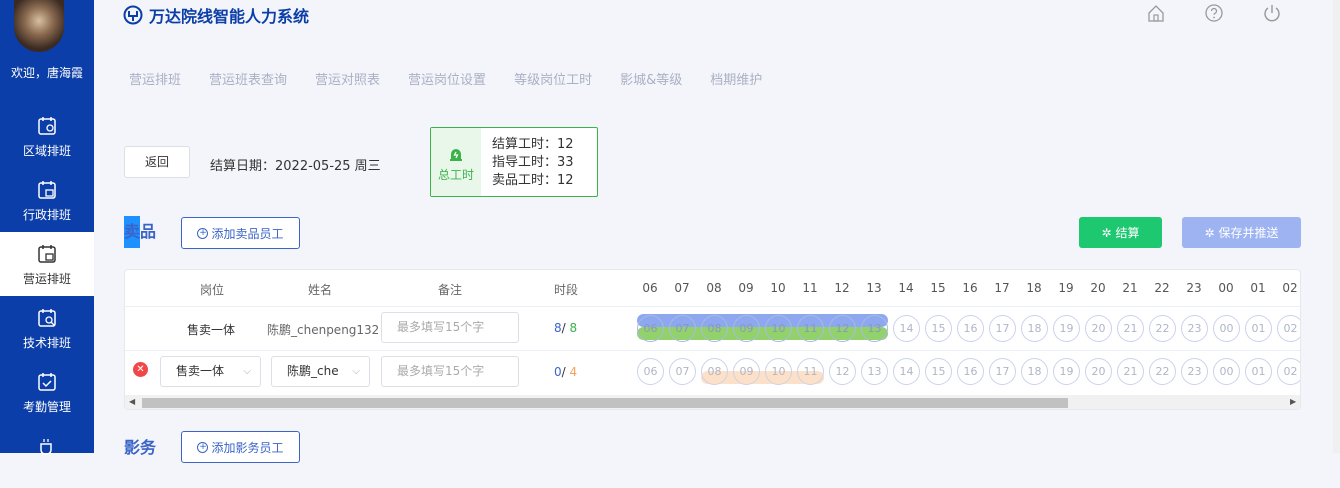 The height and width of the screenshot is (488, 1340). I want to click on hour-header-09: 09, so click(746, 288).